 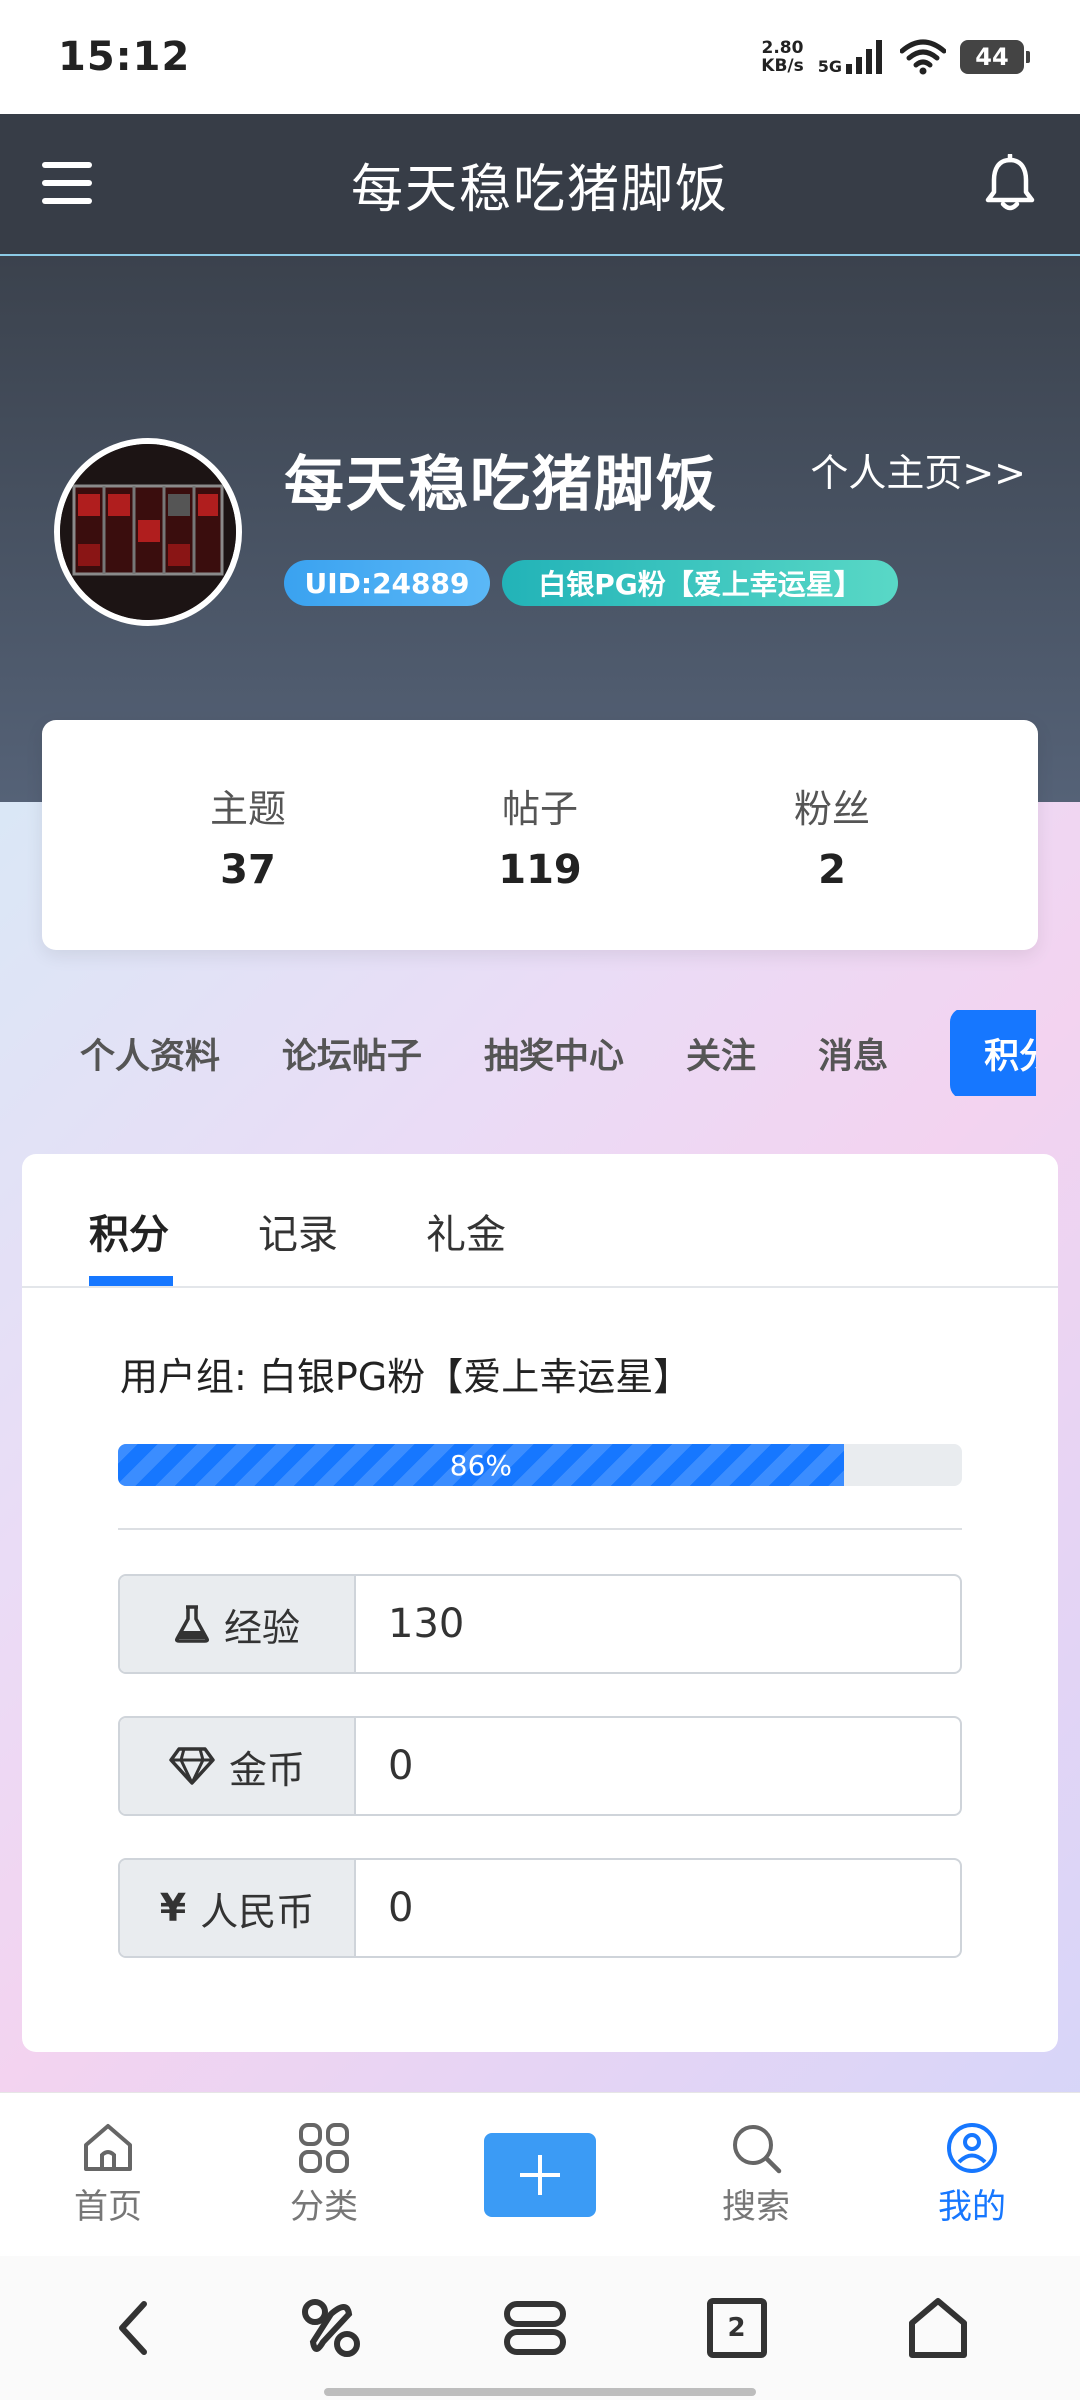 What do you see at coordinates (426, 1624) in the screenshot?
I see `experience-value: 130` at bounding box center [426, 1624].